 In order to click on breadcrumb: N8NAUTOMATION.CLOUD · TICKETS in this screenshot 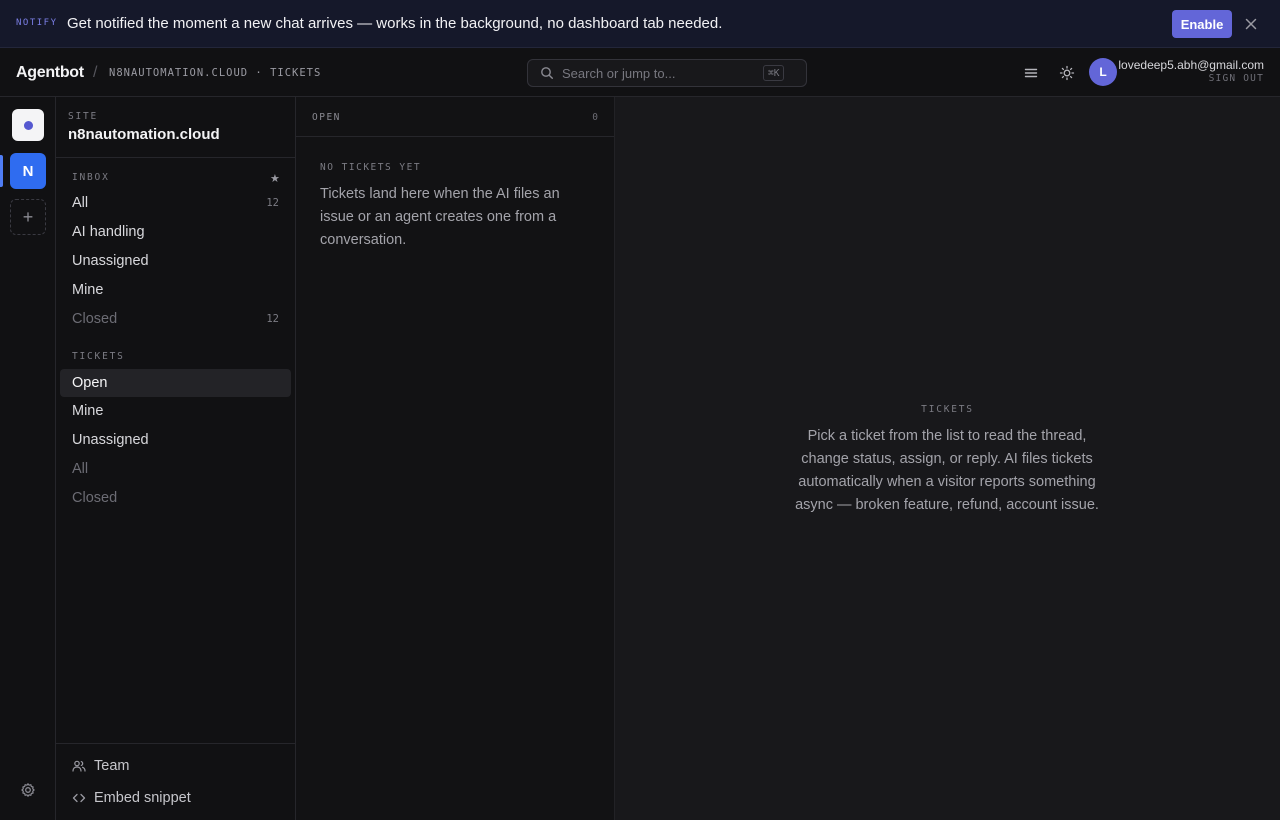, I will do `click(215, 73)`.